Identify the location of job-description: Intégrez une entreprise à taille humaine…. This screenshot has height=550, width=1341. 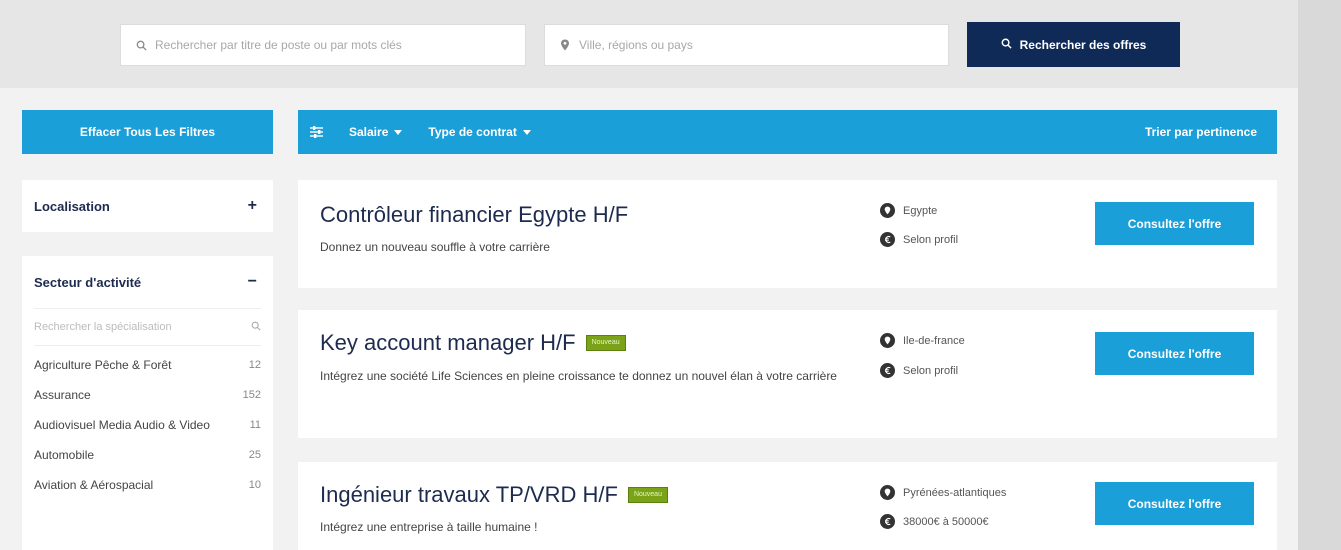
(429, 527).